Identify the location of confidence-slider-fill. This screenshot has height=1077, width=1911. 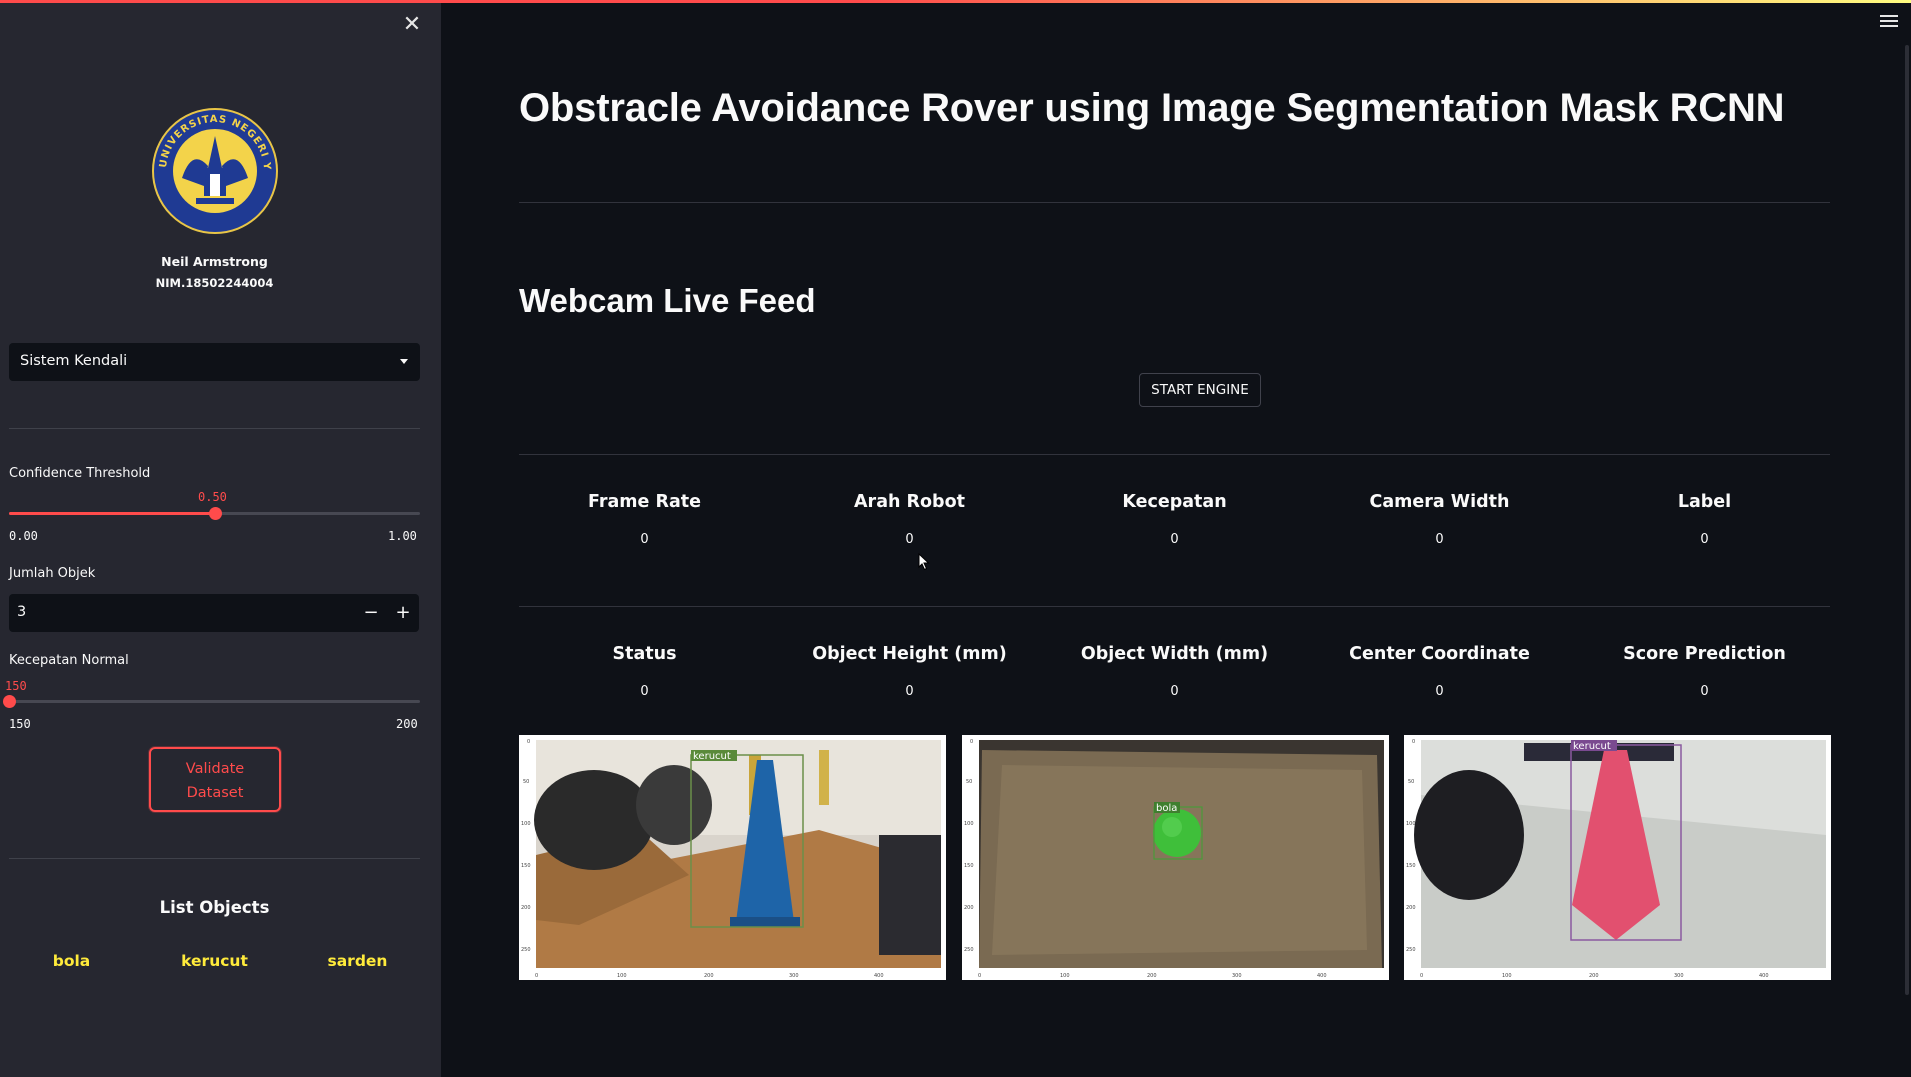
(112, 513).